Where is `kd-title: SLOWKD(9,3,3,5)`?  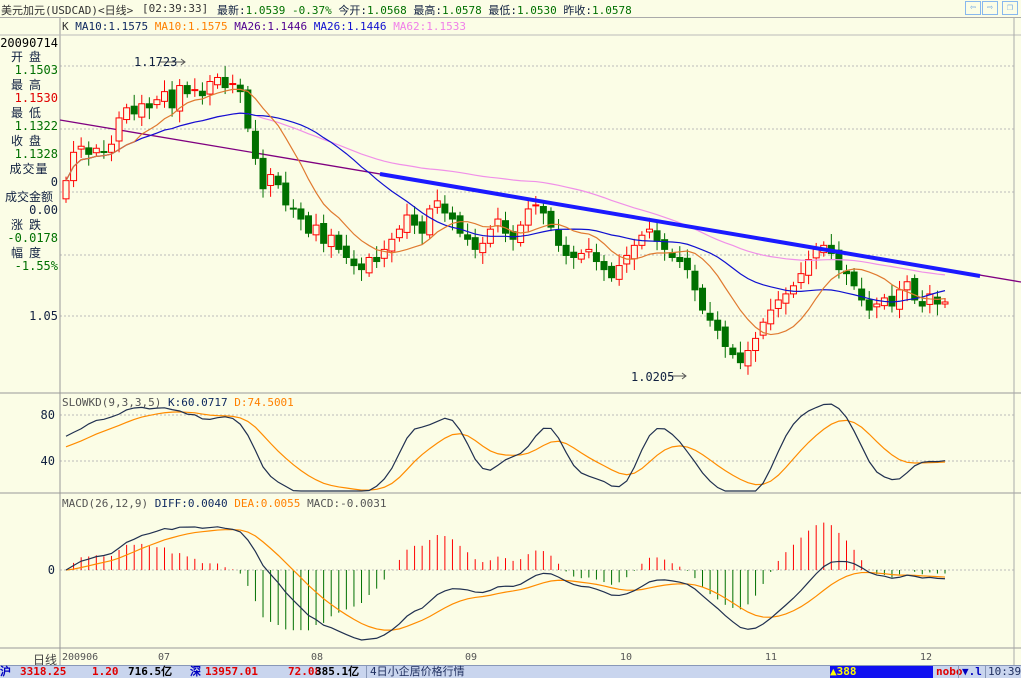
kd-title: SLOWKD(9,3,3,5) is located at coordinates (112, 402).